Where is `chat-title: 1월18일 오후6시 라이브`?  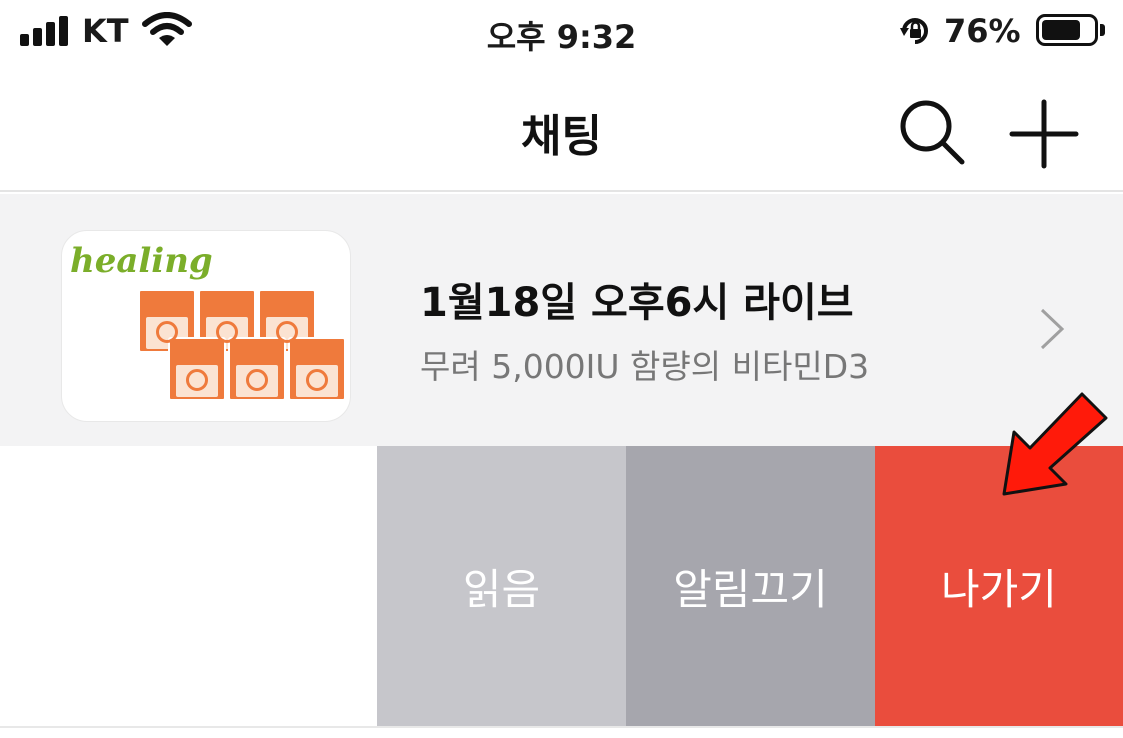
chat-title: 1월18일 오후6시 라이브 is located at coordinates (637, 303).